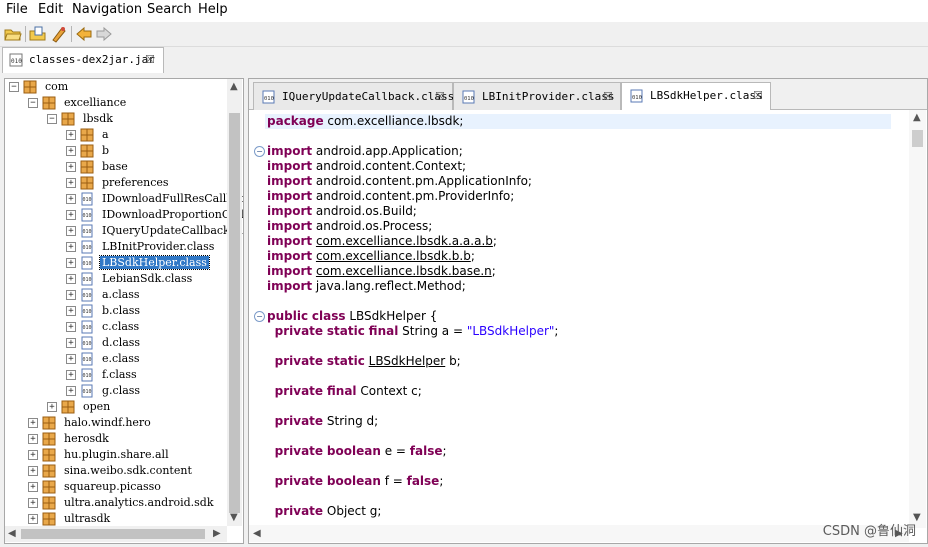 This screenshot has width=928, height=547. I want to click on code-string: "LBSdkHelper", so click(510, 331).